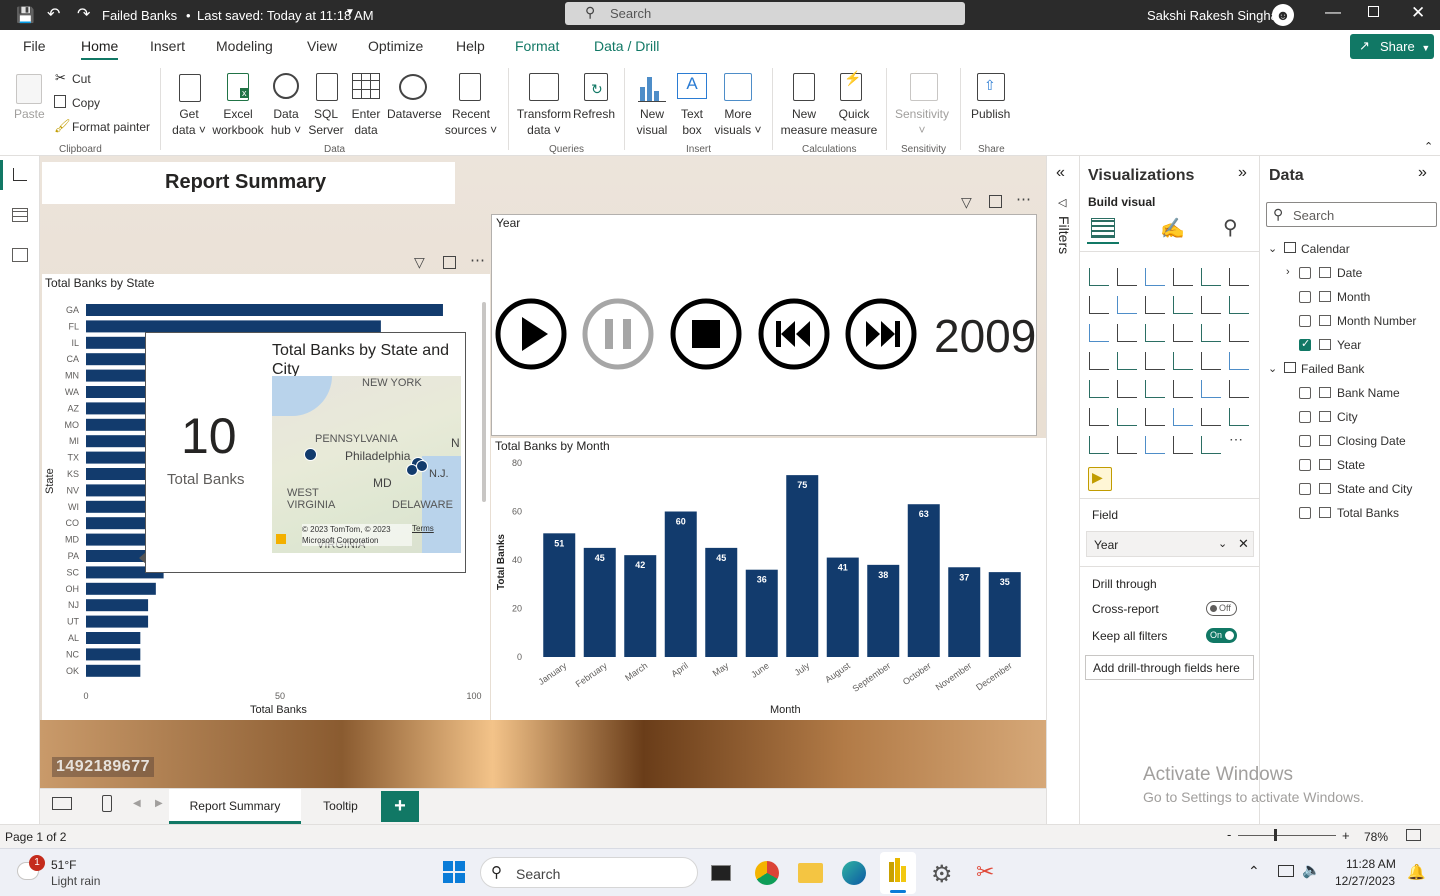 Image resolution: width=1440 pixels, height=896 pixels. Describe the element at coordinates (1236, 439) in the screenshot. I see `more-visual-types-icon: ⋯` at that location.